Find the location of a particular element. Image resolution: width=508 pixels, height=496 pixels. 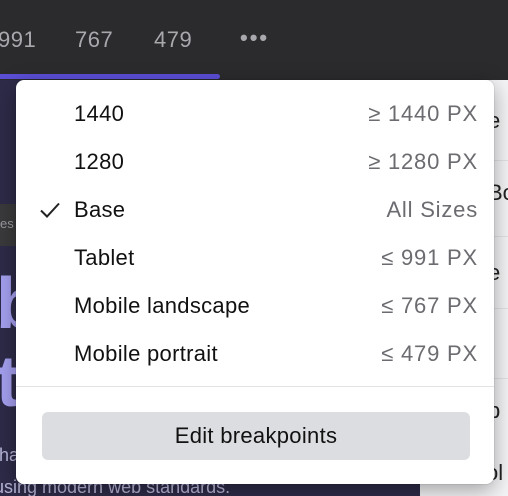

option-range: ≥ 1280 PX is located at coordinates (423, 161).